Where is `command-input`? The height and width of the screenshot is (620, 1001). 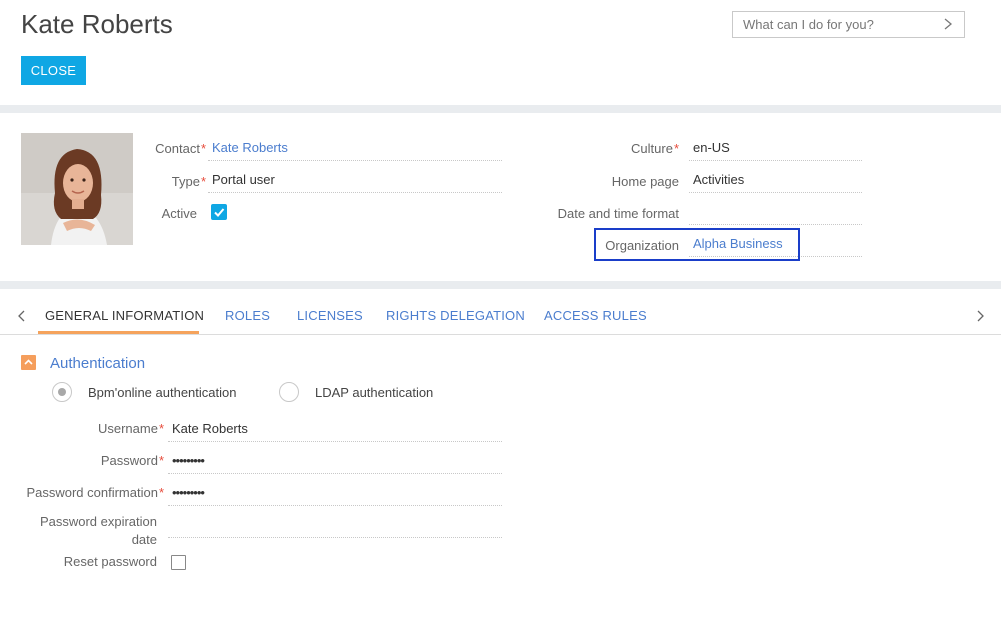 command-input is located at coordinates (838, 24).